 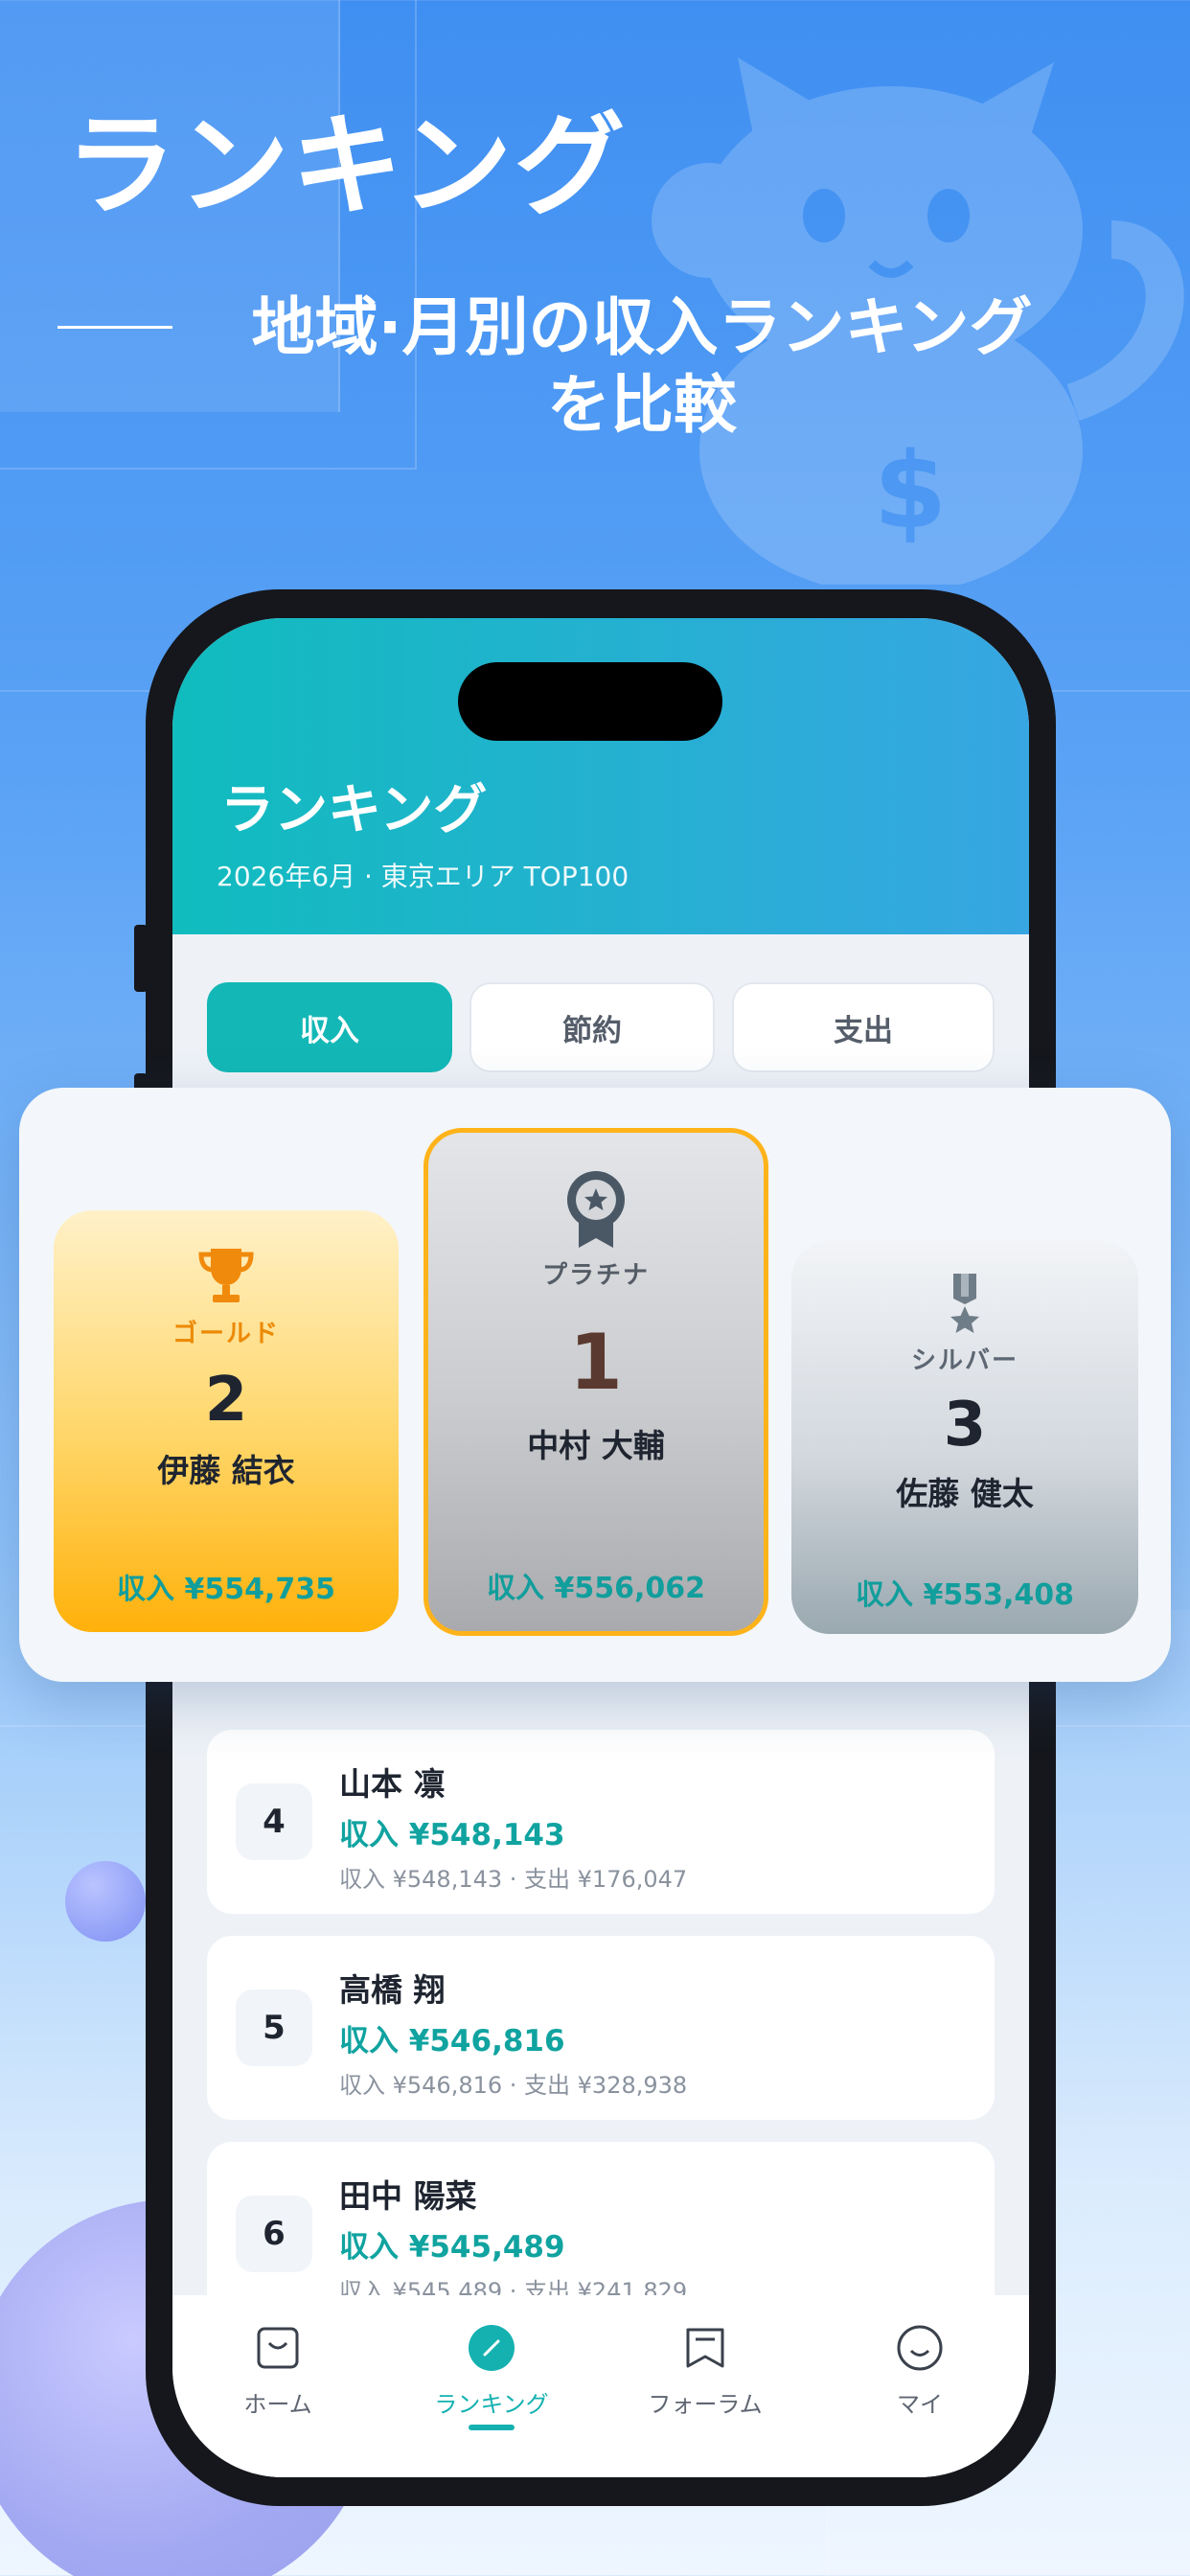 I want to click on ranking-icon, so click(x=492, y=2348).